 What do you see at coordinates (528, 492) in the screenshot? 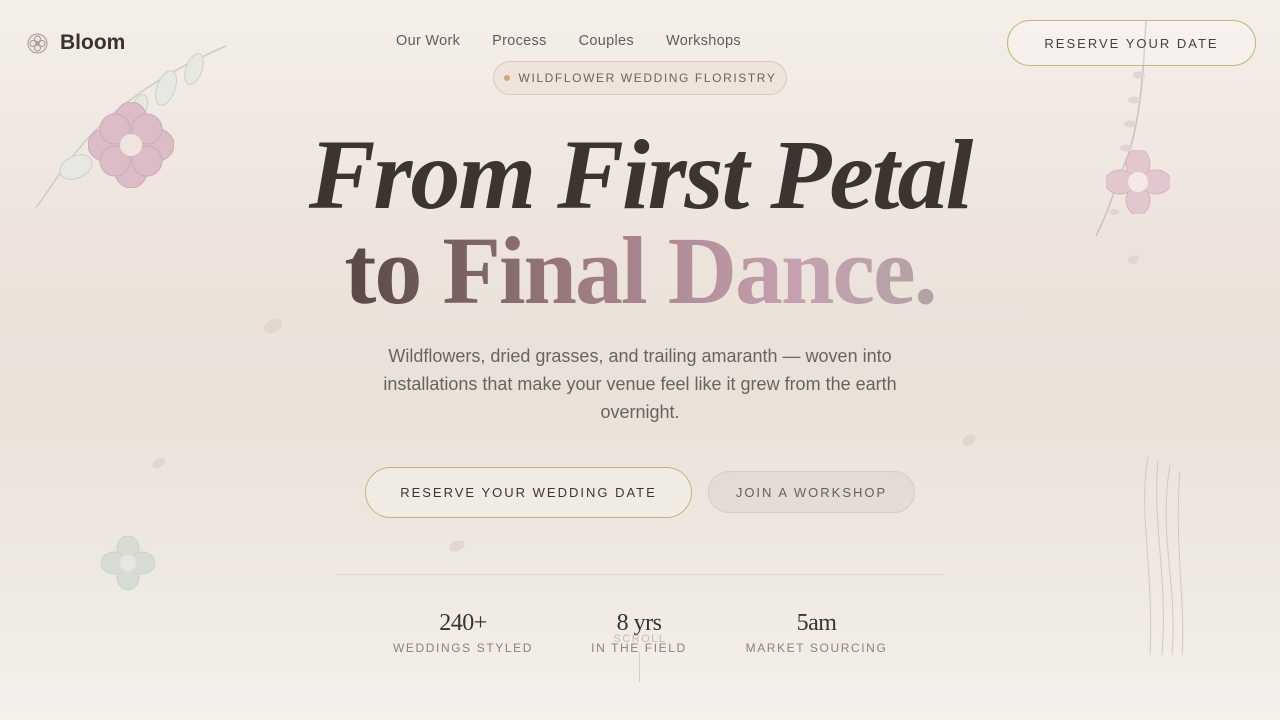
I see `reserve-wedding-date-button: Reserve your wedding date` at bounding box center [528, 492].